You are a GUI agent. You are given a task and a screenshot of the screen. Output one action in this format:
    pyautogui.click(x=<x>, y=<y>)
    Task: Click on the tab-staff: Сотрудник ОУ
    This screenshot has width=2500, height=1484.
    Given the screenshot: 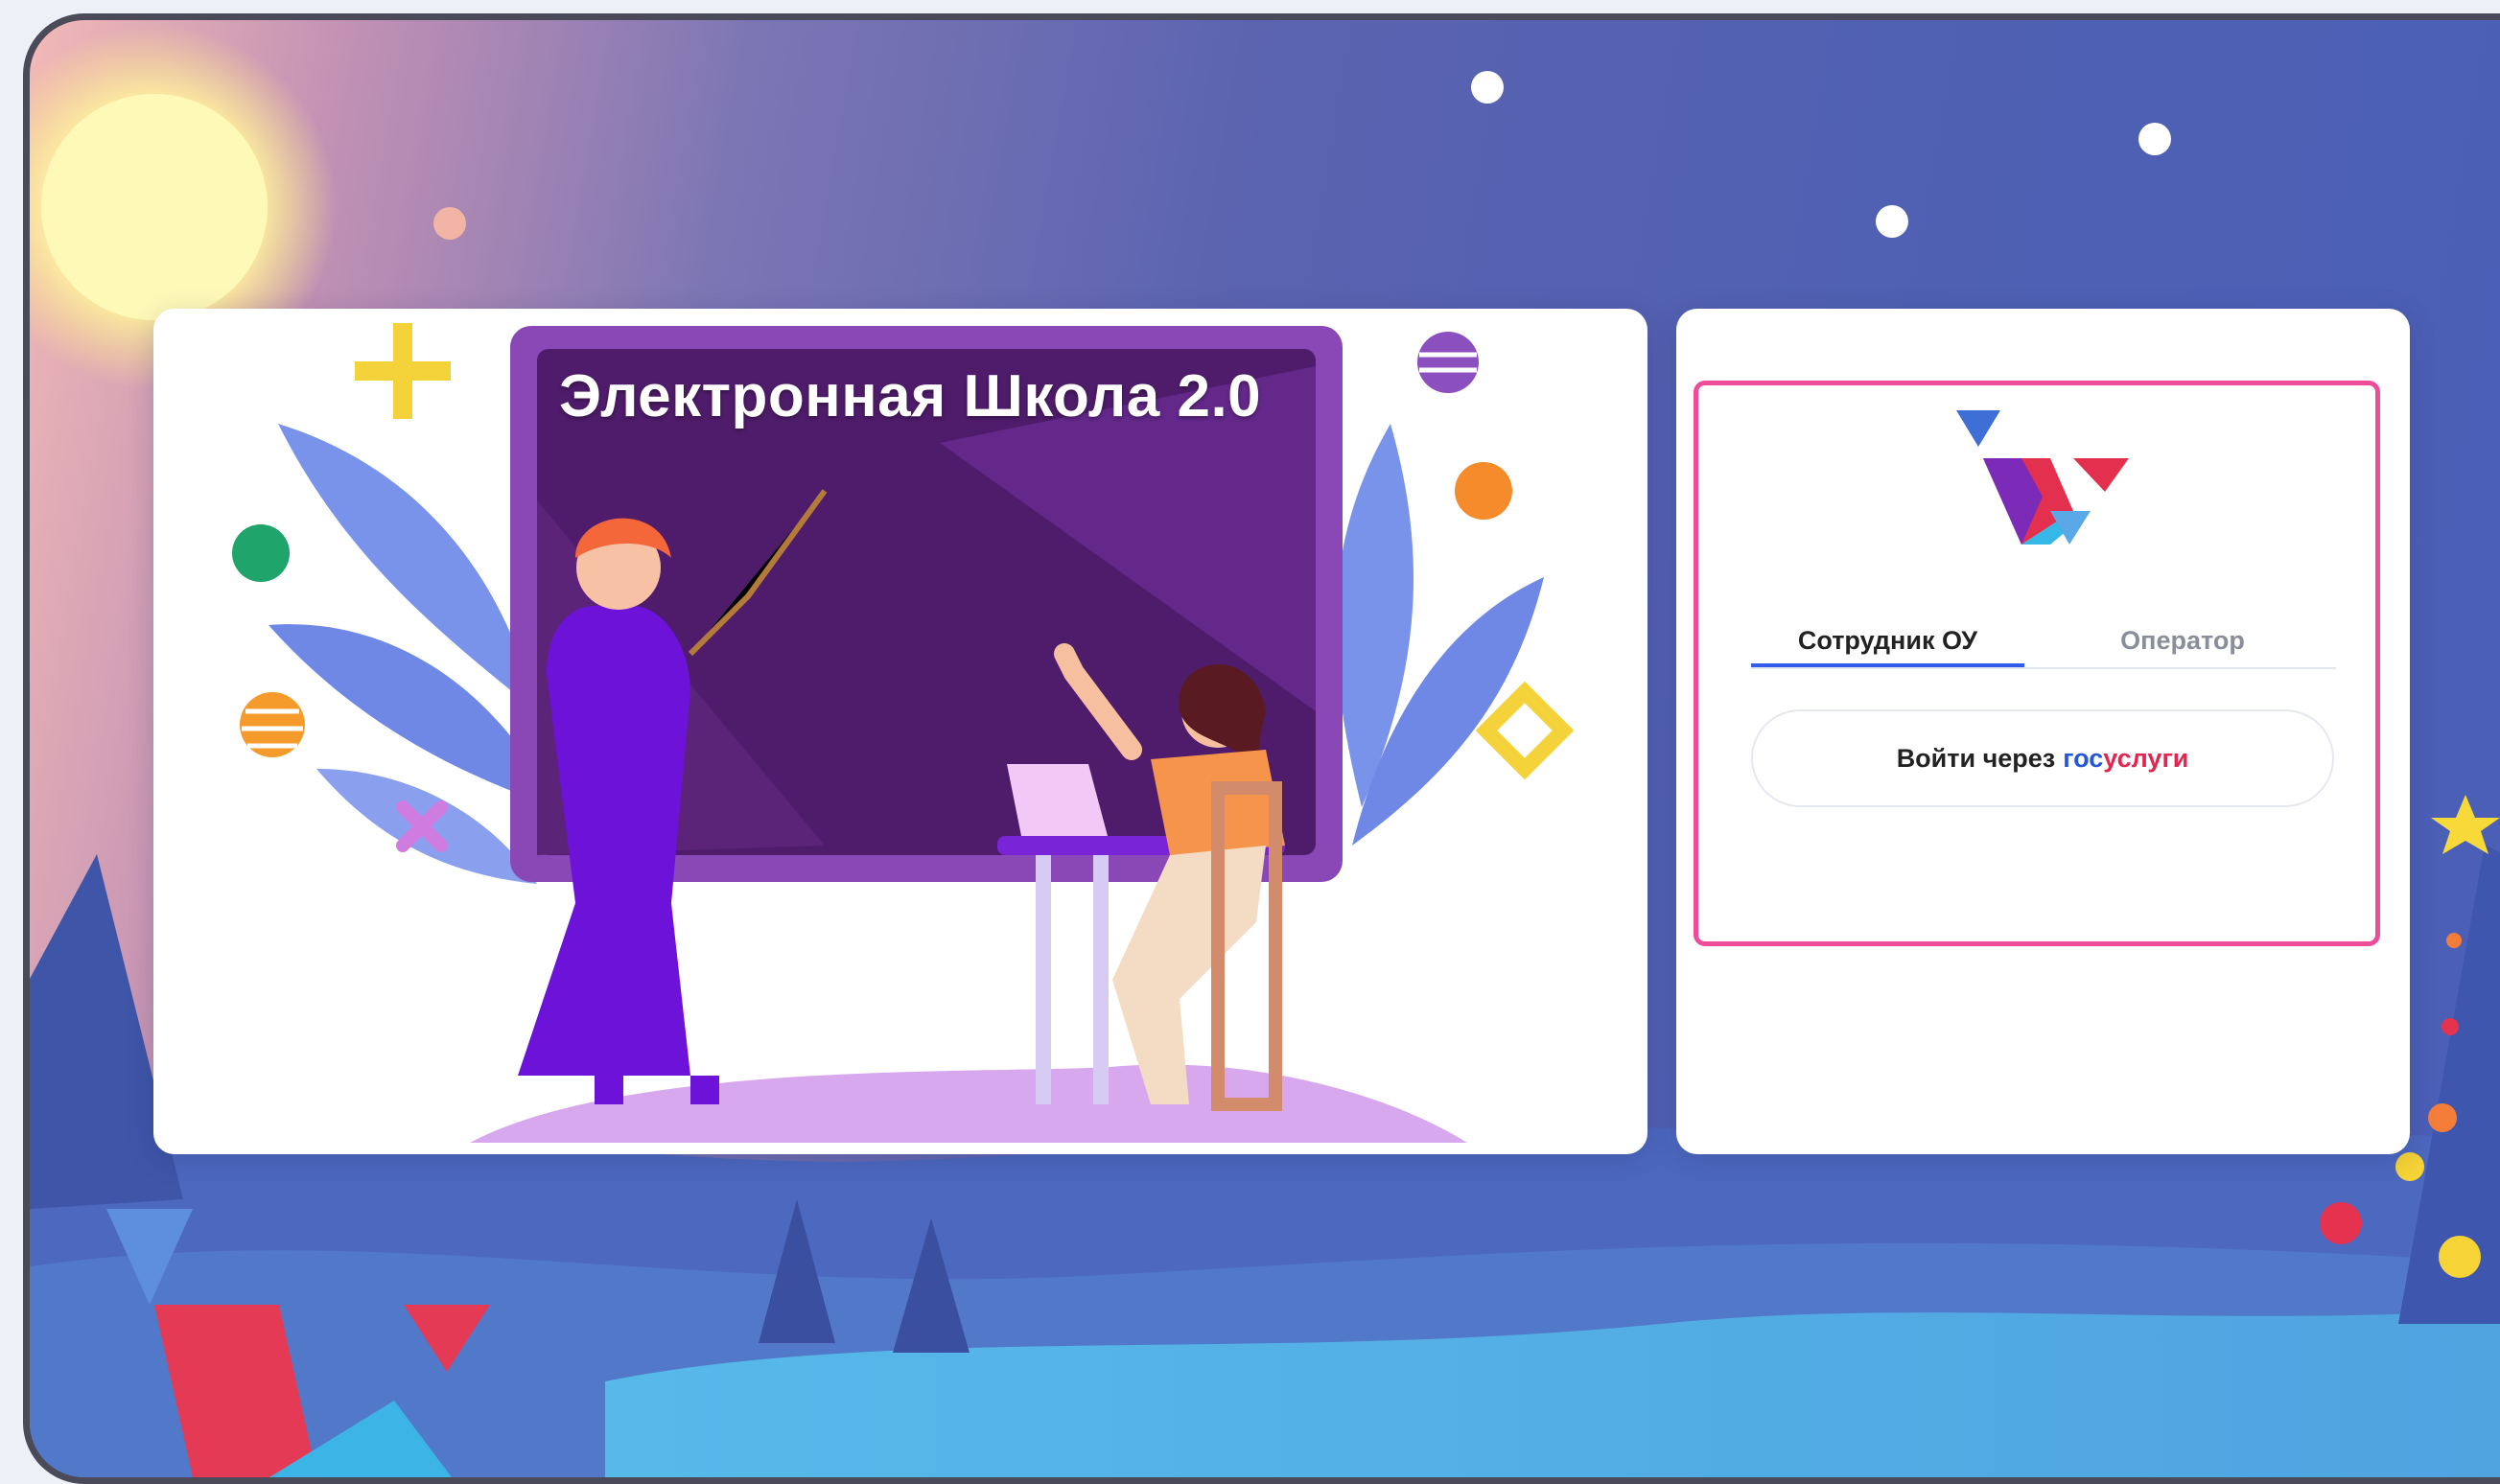 What is the action you would take?
    pyautogui.click(x=1887, y=641)
    